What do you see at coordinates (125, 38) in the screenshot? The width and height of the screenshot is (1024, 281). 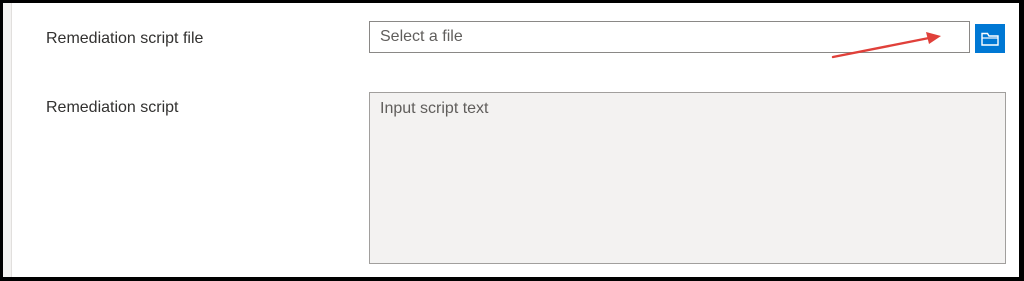 I see `remediation-script-file-label: Remediation script file` at bounding box center [125, 38].